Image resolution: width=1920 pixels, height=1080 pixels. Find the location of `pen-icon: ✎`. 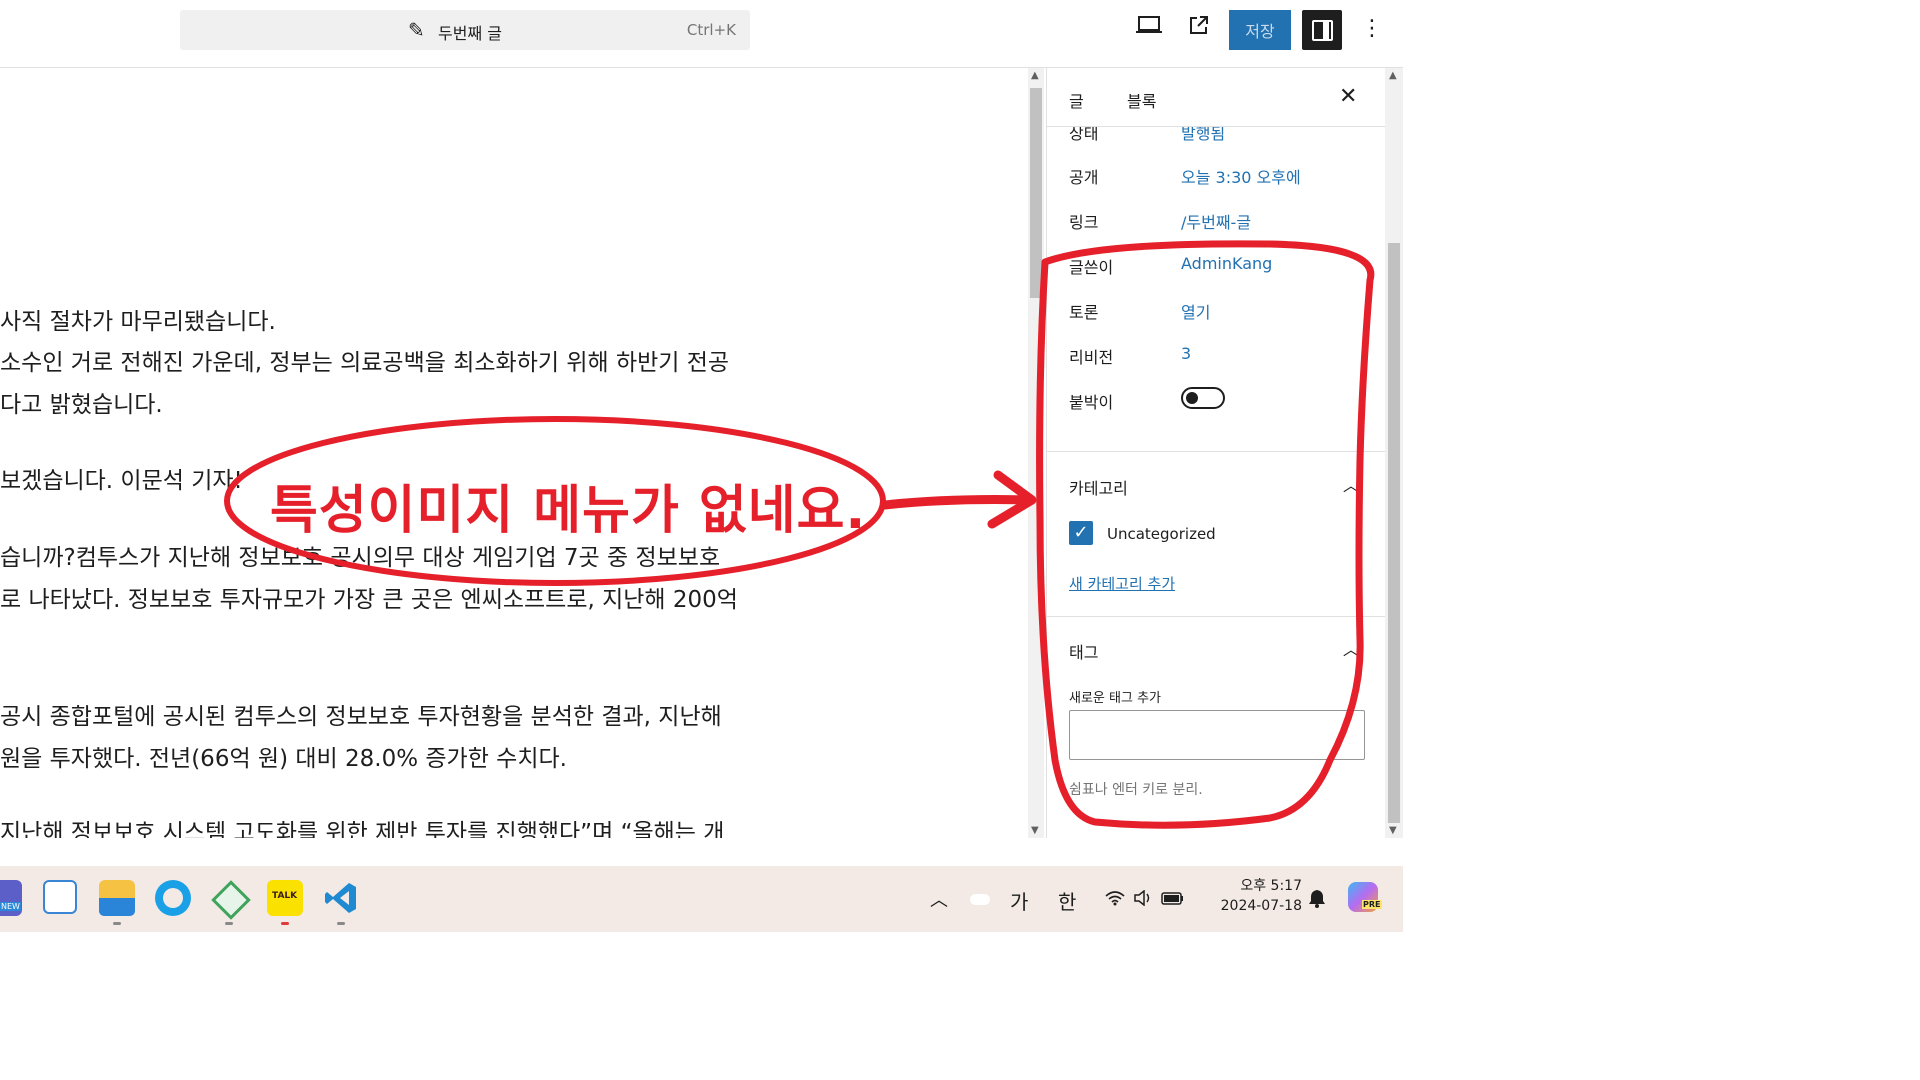

pen-icon: ✎ is located at coordinates (416, 30).